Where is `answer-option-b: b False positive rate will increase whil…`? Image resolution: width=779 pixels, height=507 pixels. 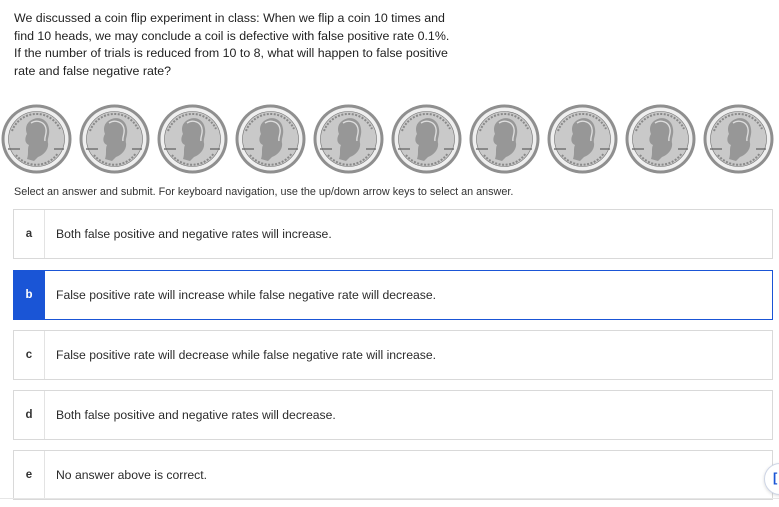
answer-option-b: b False positive rate will increase whil… is located at coordinates (393, 295).